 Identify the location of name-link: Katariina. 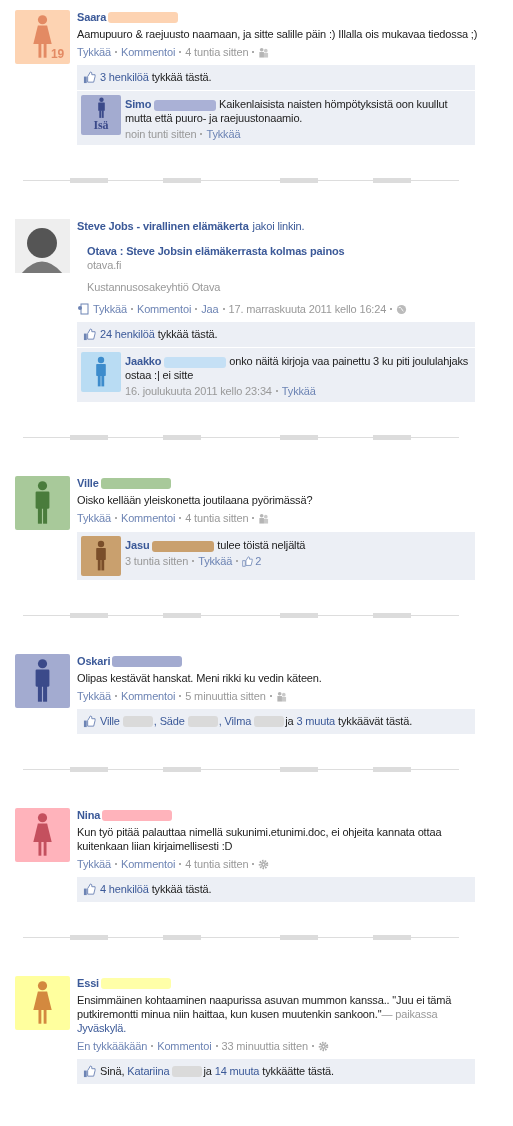
(148, 1071).